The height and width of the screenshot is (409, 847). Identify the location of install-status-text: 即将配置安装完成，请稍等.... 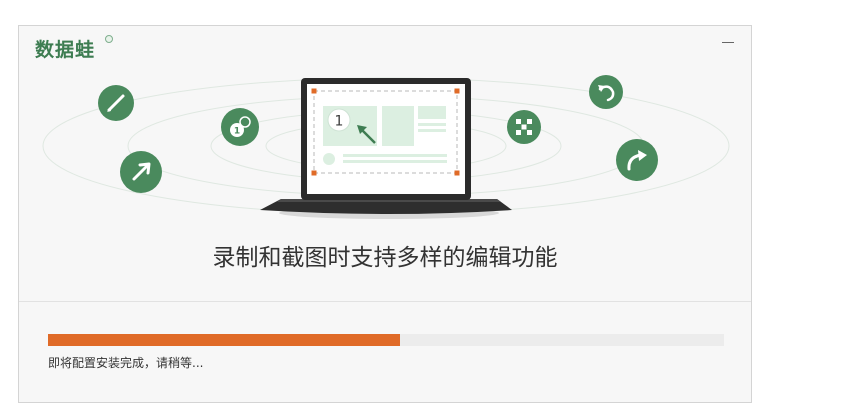
(126, 363).